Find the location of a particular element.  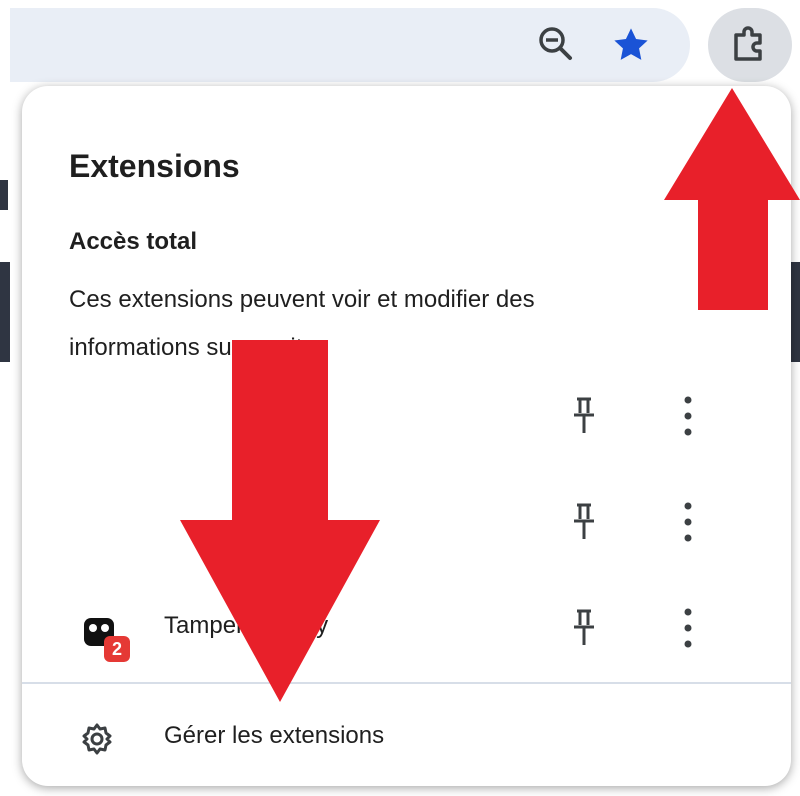

down-arrow-annotation is located at coordinates (280, 521).